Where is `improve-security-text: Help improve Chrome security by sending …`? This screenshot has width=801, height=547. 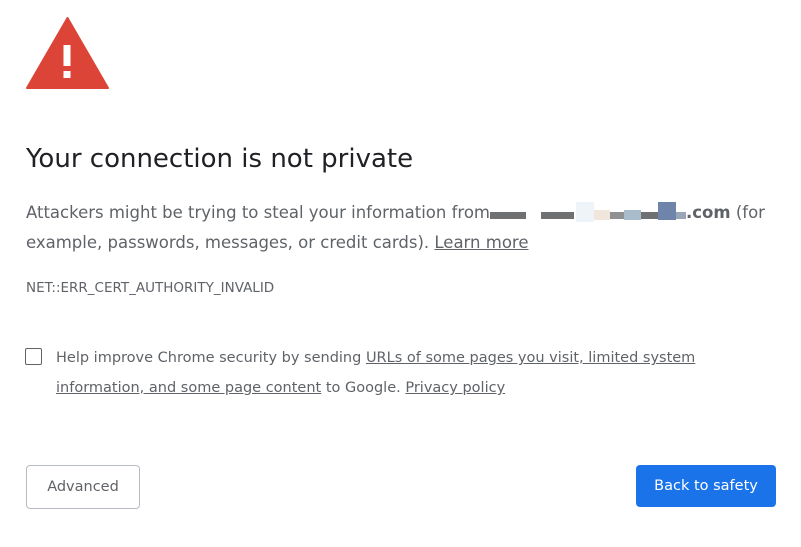
improve-security-text: Help improve Chrome security by sending … is located at coordinates (416, 373).